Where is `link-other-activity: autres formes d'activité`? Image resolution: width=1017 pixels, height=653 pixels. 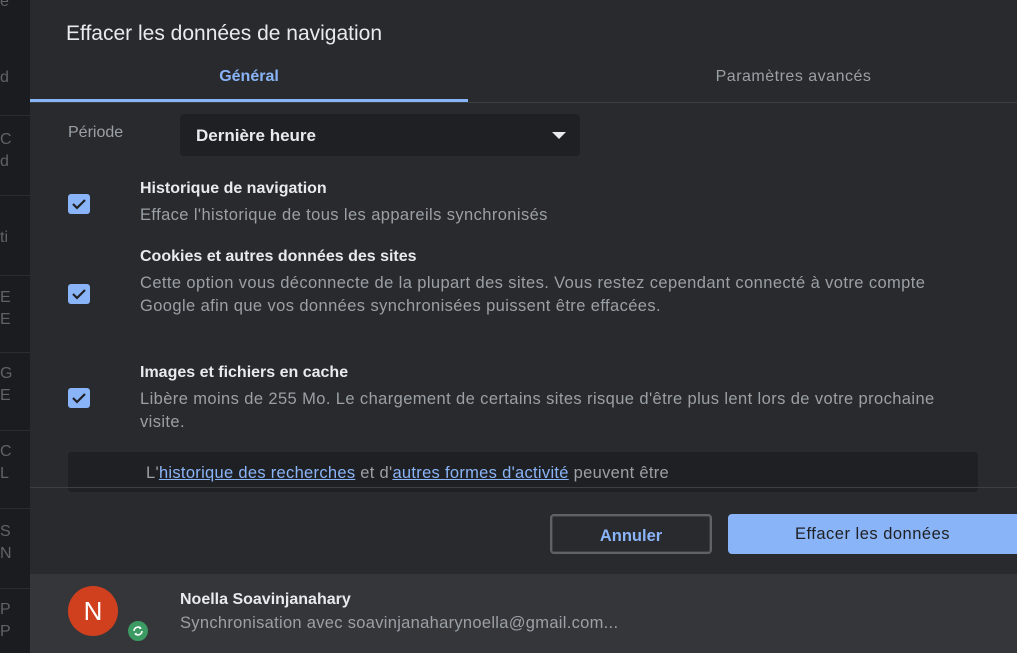 link-other-activity: autres formes d'activité is located at coordinates (480, 473).